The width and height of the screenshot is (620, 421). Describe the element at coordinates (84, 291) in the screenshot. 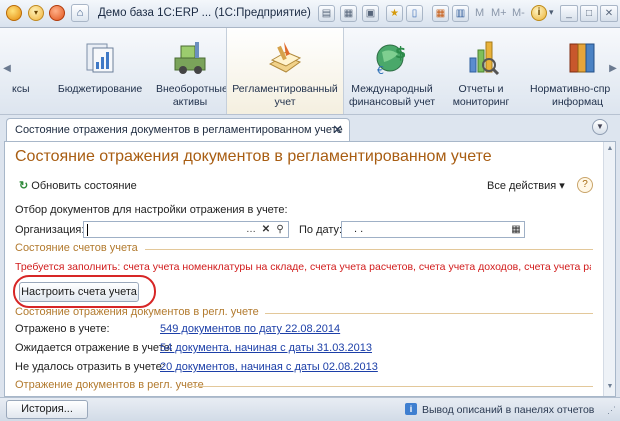

I see `highlight-circle` at that location.